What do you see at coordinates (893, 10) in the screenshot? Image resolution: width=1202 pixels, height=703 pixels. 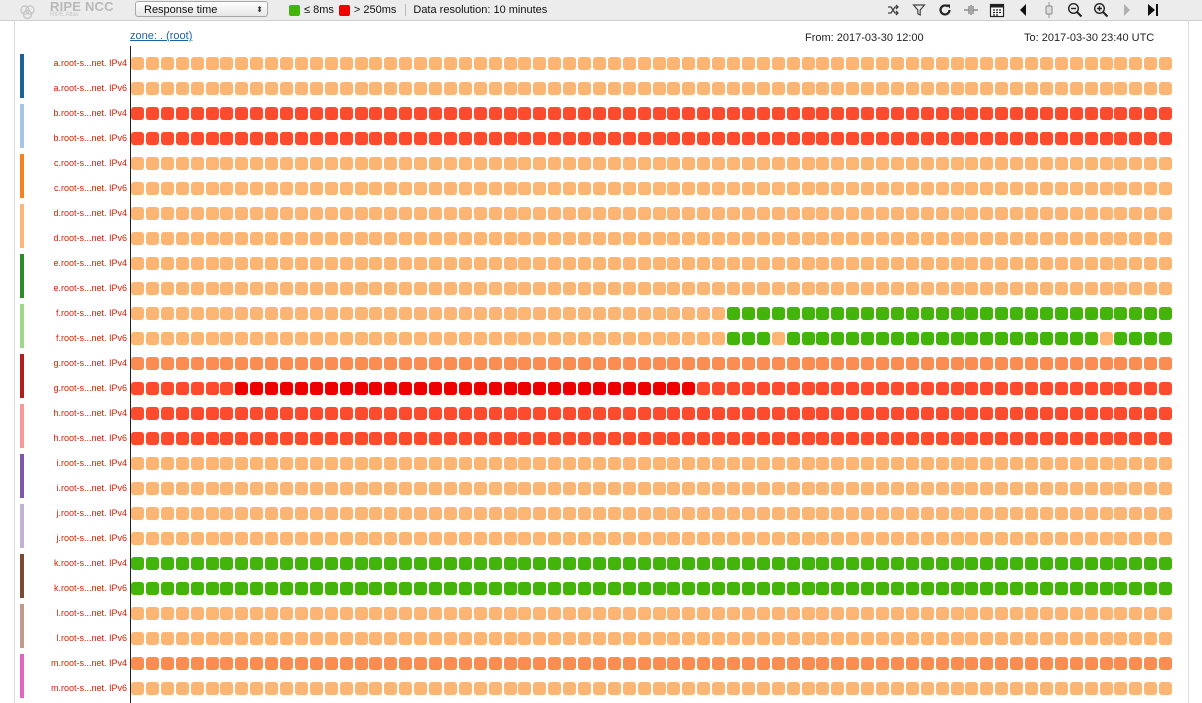 I see `shuffle-button` at bounding box center [893, 10].